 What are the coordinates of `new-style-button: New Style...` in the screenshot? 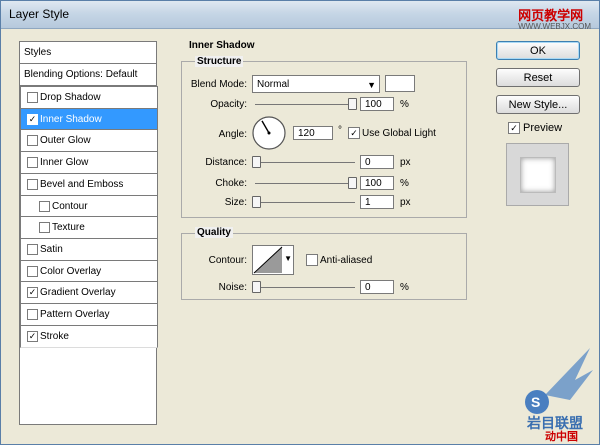 It's located at (538, 104).